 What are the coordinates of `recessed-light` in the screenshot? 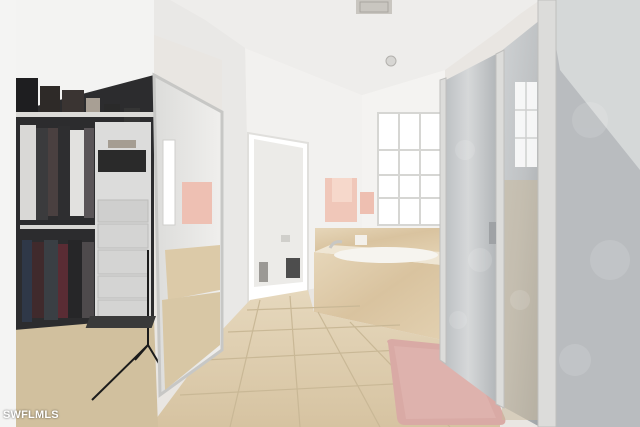 It's located at (391, 61).